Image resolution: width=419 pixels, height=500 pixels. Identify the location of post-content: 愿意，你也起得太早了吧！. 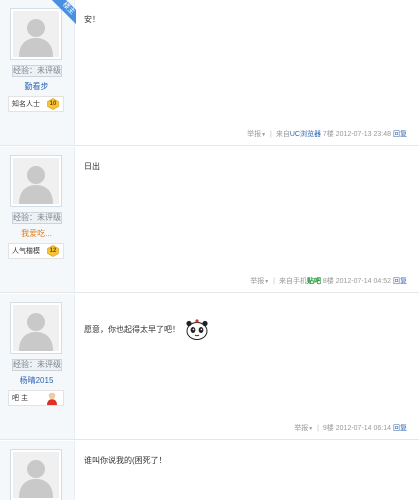
(147, 330).